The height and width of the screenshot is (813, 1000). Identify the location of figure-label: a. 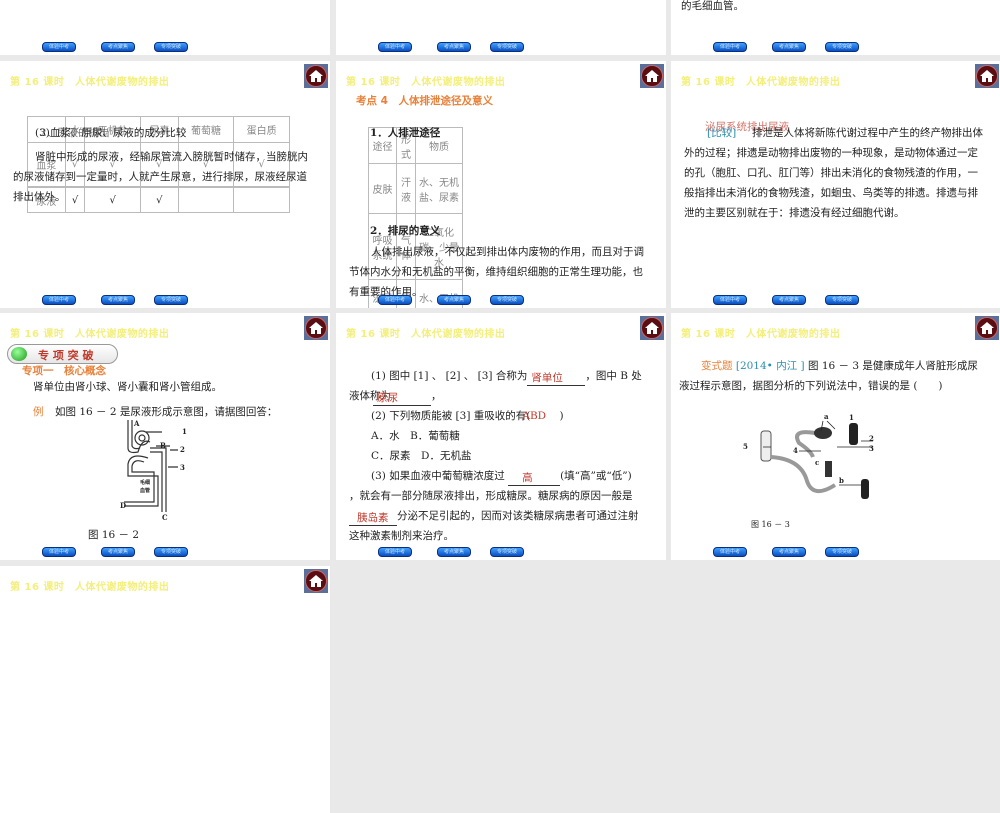
(826, 416).